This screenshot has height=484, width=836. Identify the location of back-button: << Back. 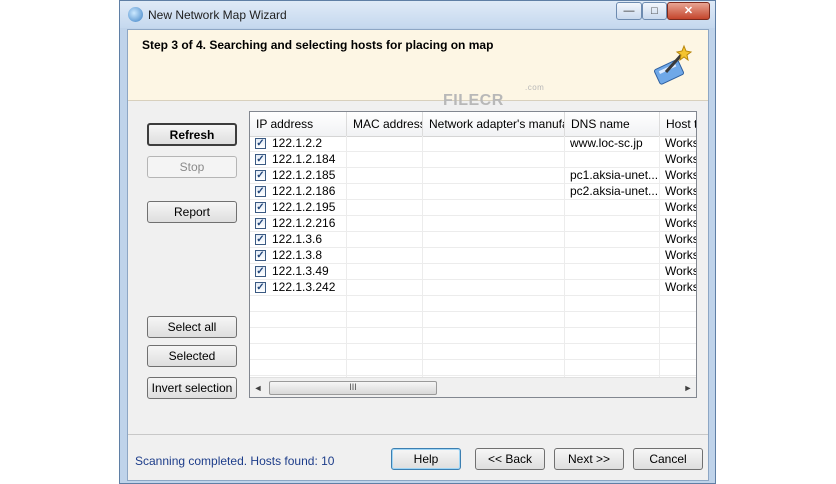
(510, 459).